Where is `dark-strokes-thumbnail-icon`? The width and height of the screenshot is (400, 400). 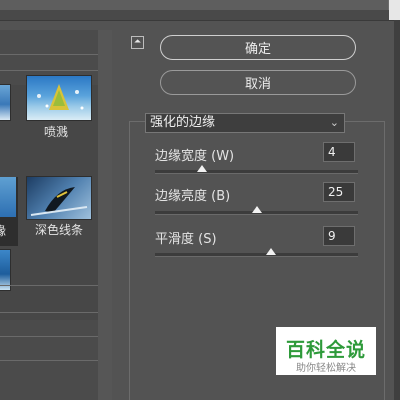
dark-strokes-thumbnail-icon is located at coordinates (59, 201).